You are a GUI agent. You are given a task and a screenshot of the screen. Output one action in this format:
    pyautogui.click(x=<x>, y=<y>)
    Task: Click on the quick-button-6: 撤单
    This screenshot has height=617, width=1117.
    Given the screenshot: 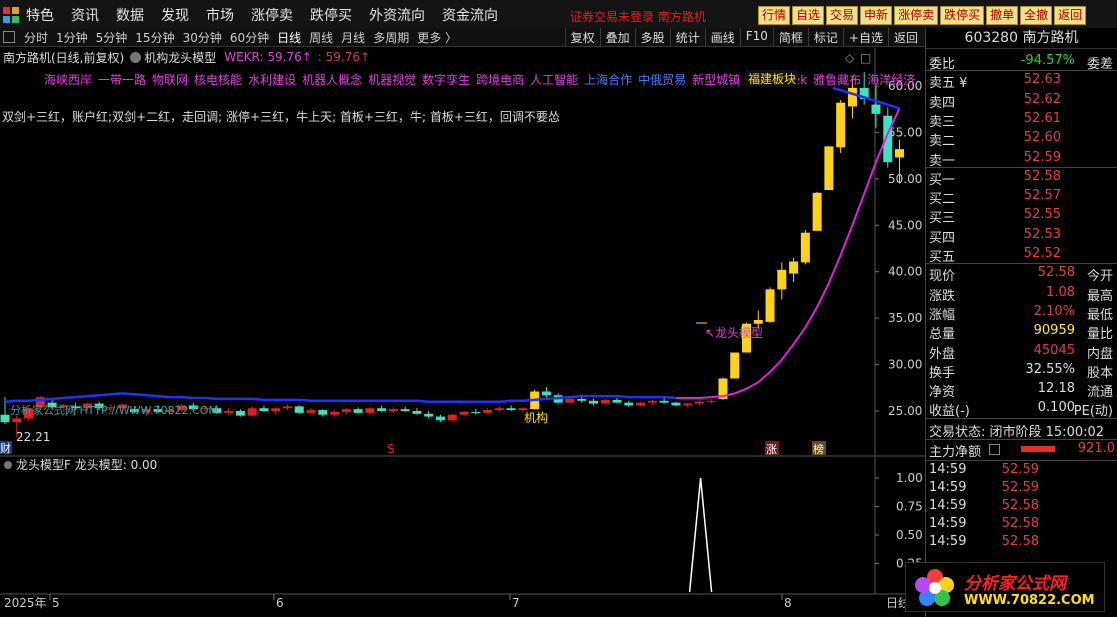 What is the action you would take?
    pyautogui.click(x=1002, y=15)
    